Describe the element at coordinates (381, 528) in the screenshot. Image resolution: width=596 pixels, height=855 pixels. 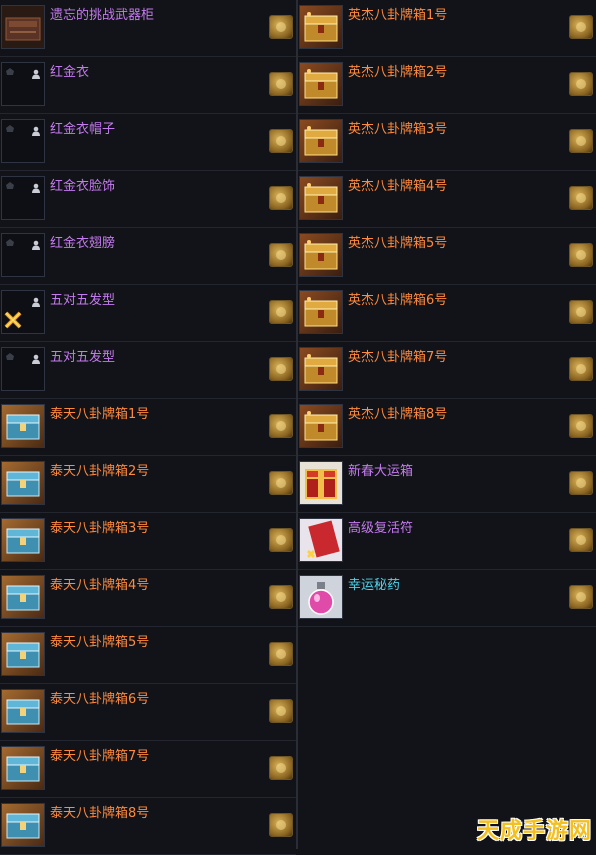
I see `item-name: 高级复活符` at that location.